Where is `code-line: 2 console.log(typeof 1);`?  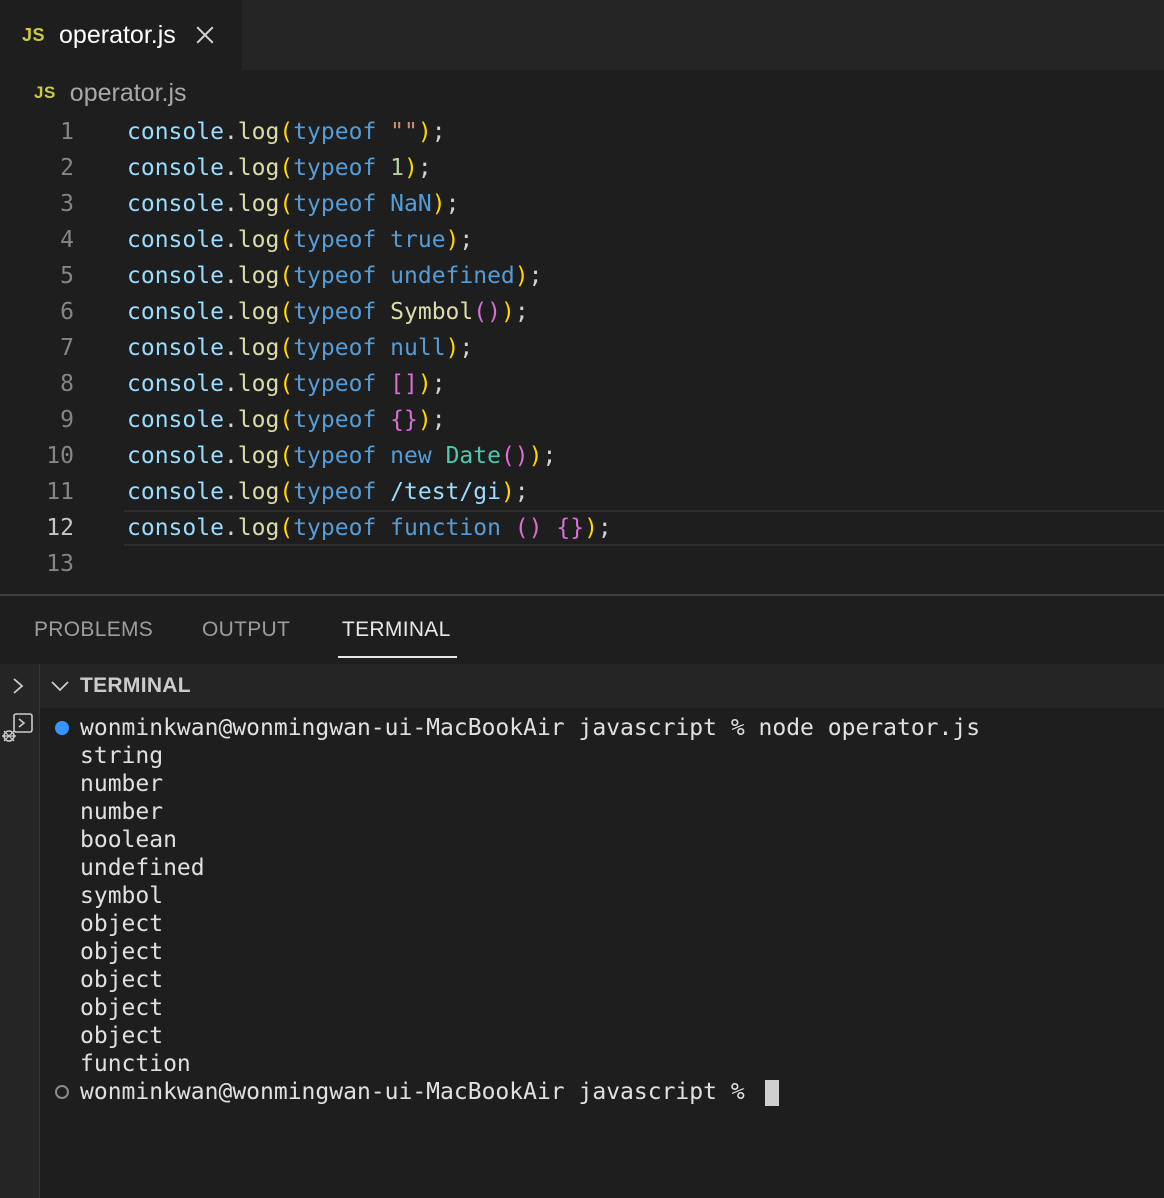 code-line: 2 console.log(typeof 1); is located at coordinates (582, 168).